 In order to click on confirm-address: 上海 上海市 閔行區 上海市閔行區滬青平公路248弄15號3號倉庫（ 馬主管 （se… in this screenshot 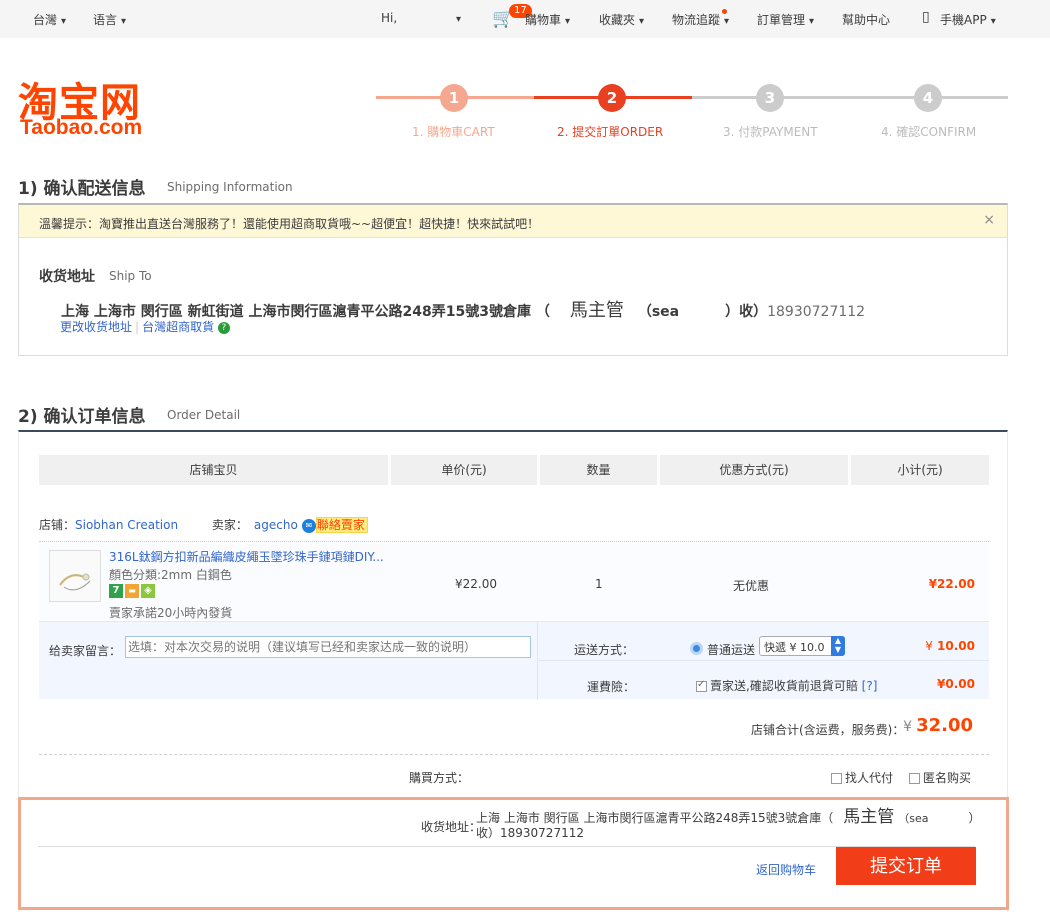, I will do `click(728, 824)`.